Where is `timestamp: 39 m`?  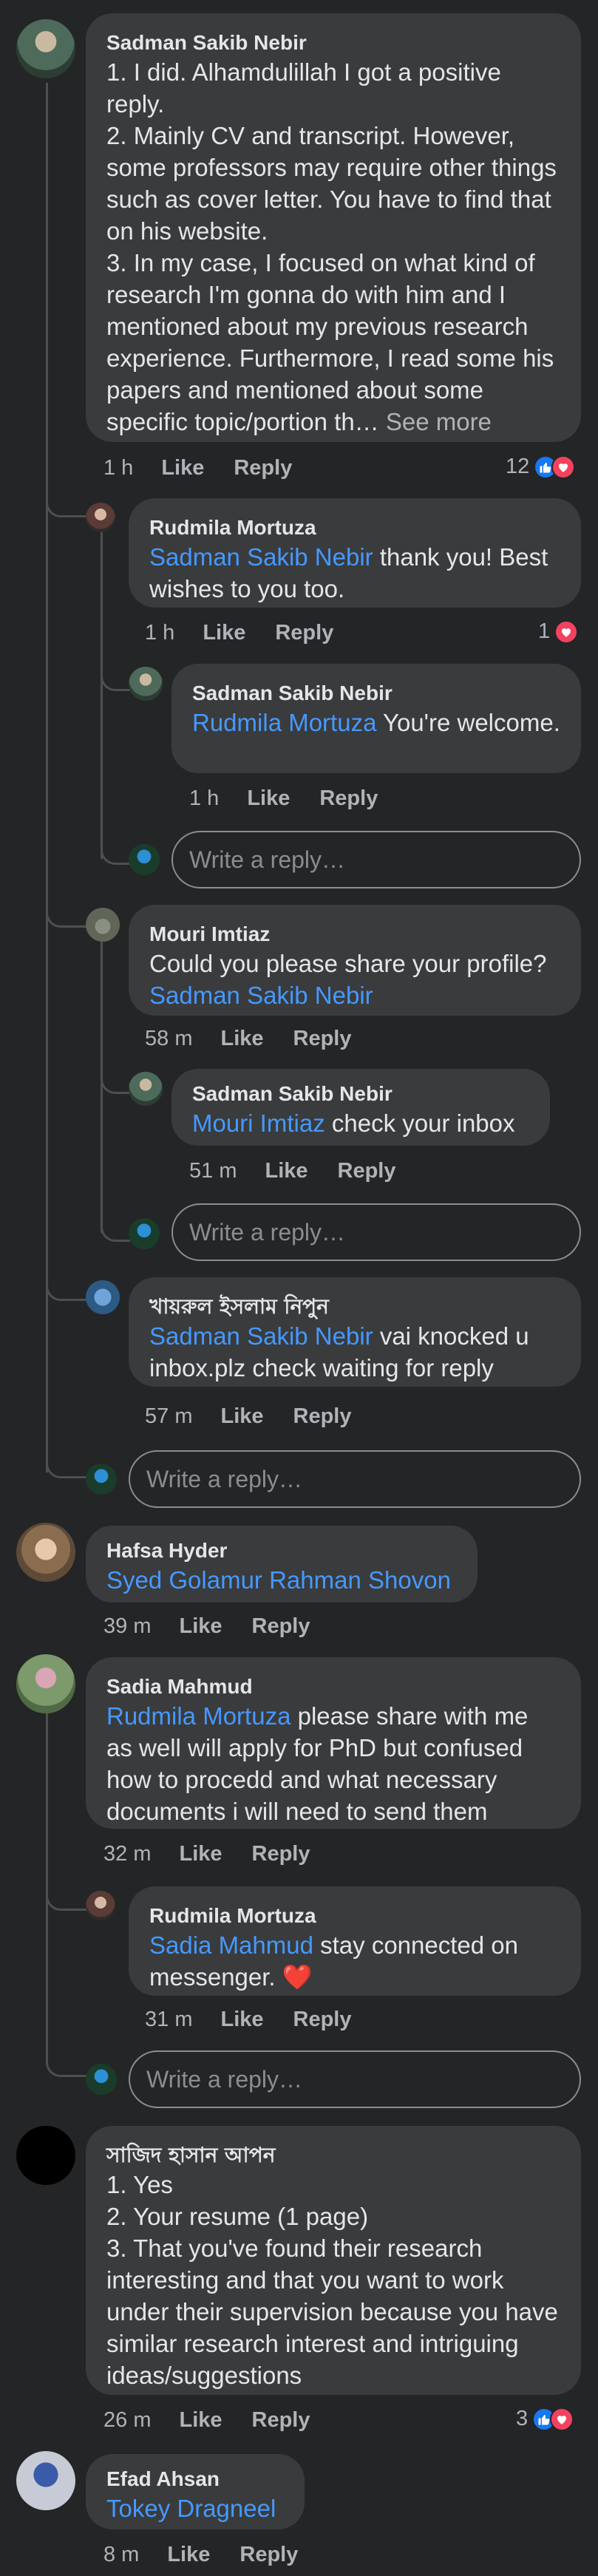 timestamp: 39 m is located at coordinates (127, 1626).